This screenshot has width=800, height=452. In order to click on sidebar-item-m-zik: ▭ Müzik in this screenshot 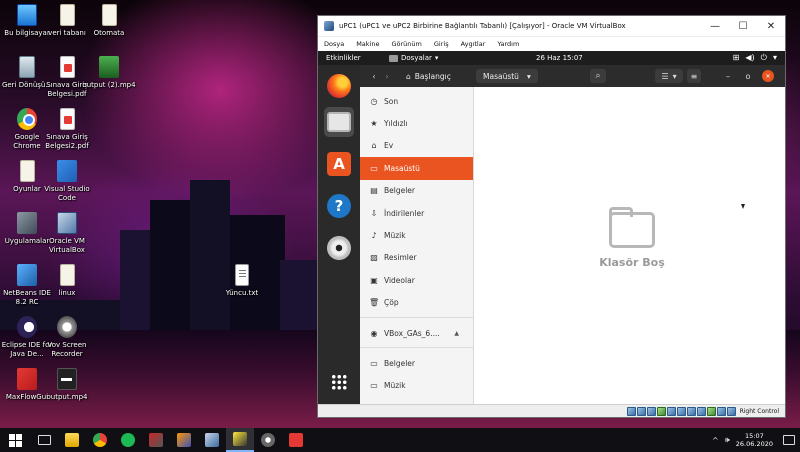, I will do `click(416, 386)`.